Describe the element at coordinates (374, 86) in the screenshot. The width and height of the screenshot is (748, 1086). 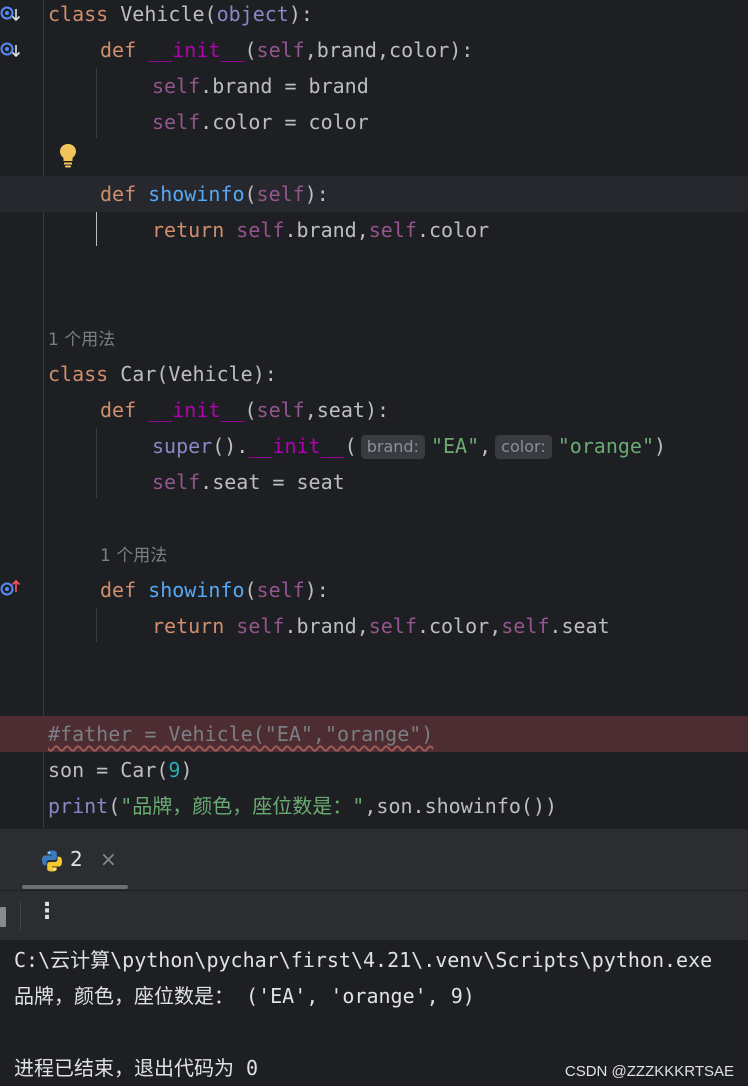
I see `code-line: self.brand = brand` at that location.